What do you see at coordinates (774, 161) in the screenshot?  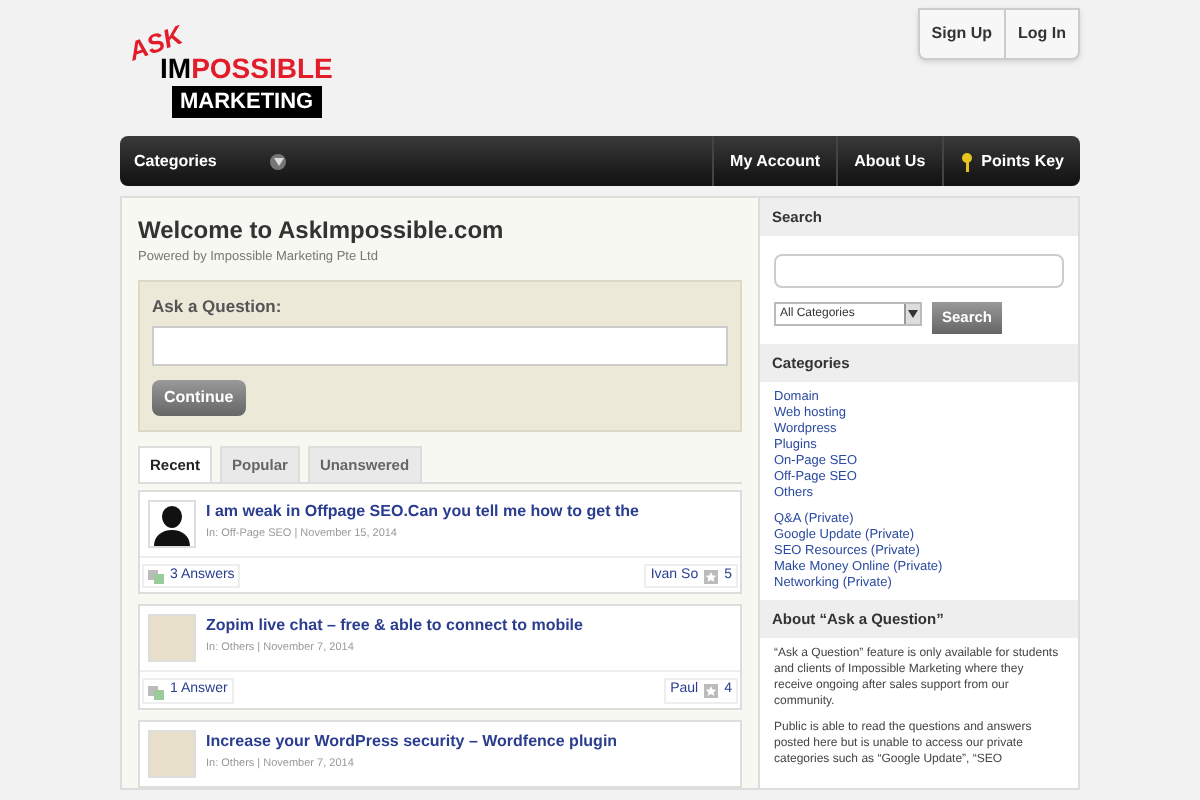 I see `nav-link: My Account` at bounding box center [774, 161].